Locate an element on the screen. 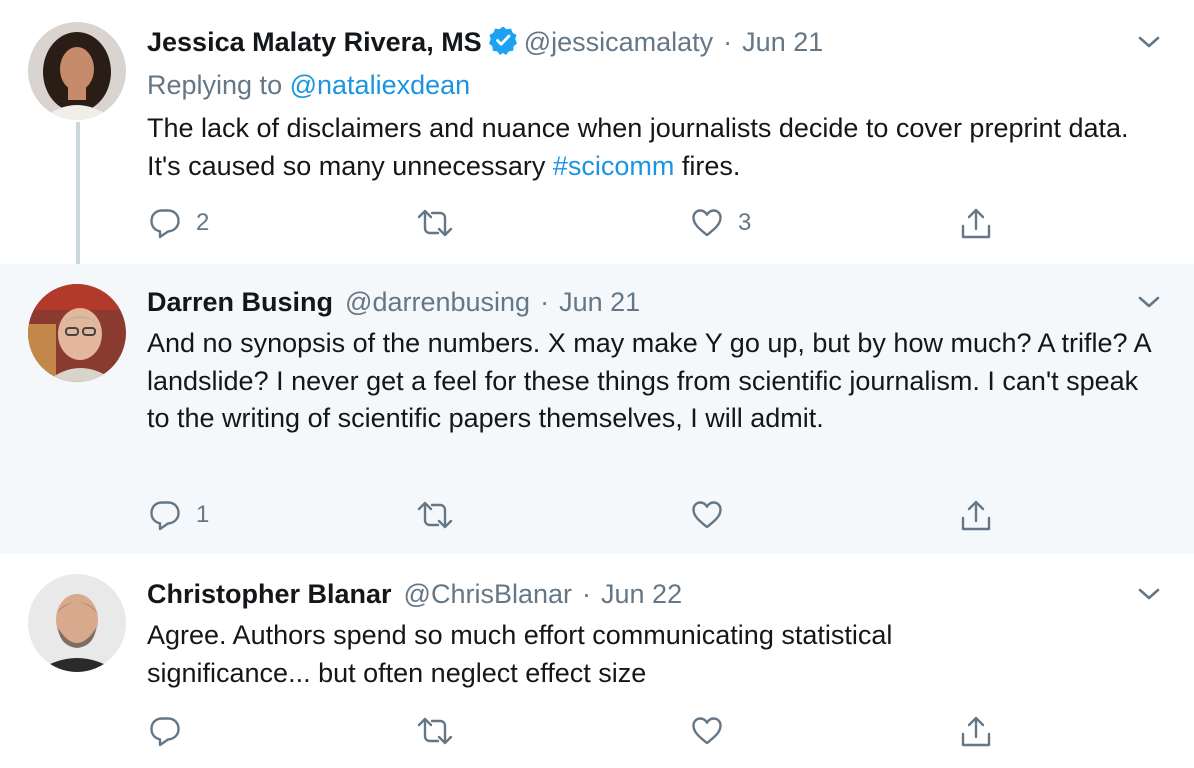  replying-to: Replying to @nataliexdean is located at coordinates (308, 85).